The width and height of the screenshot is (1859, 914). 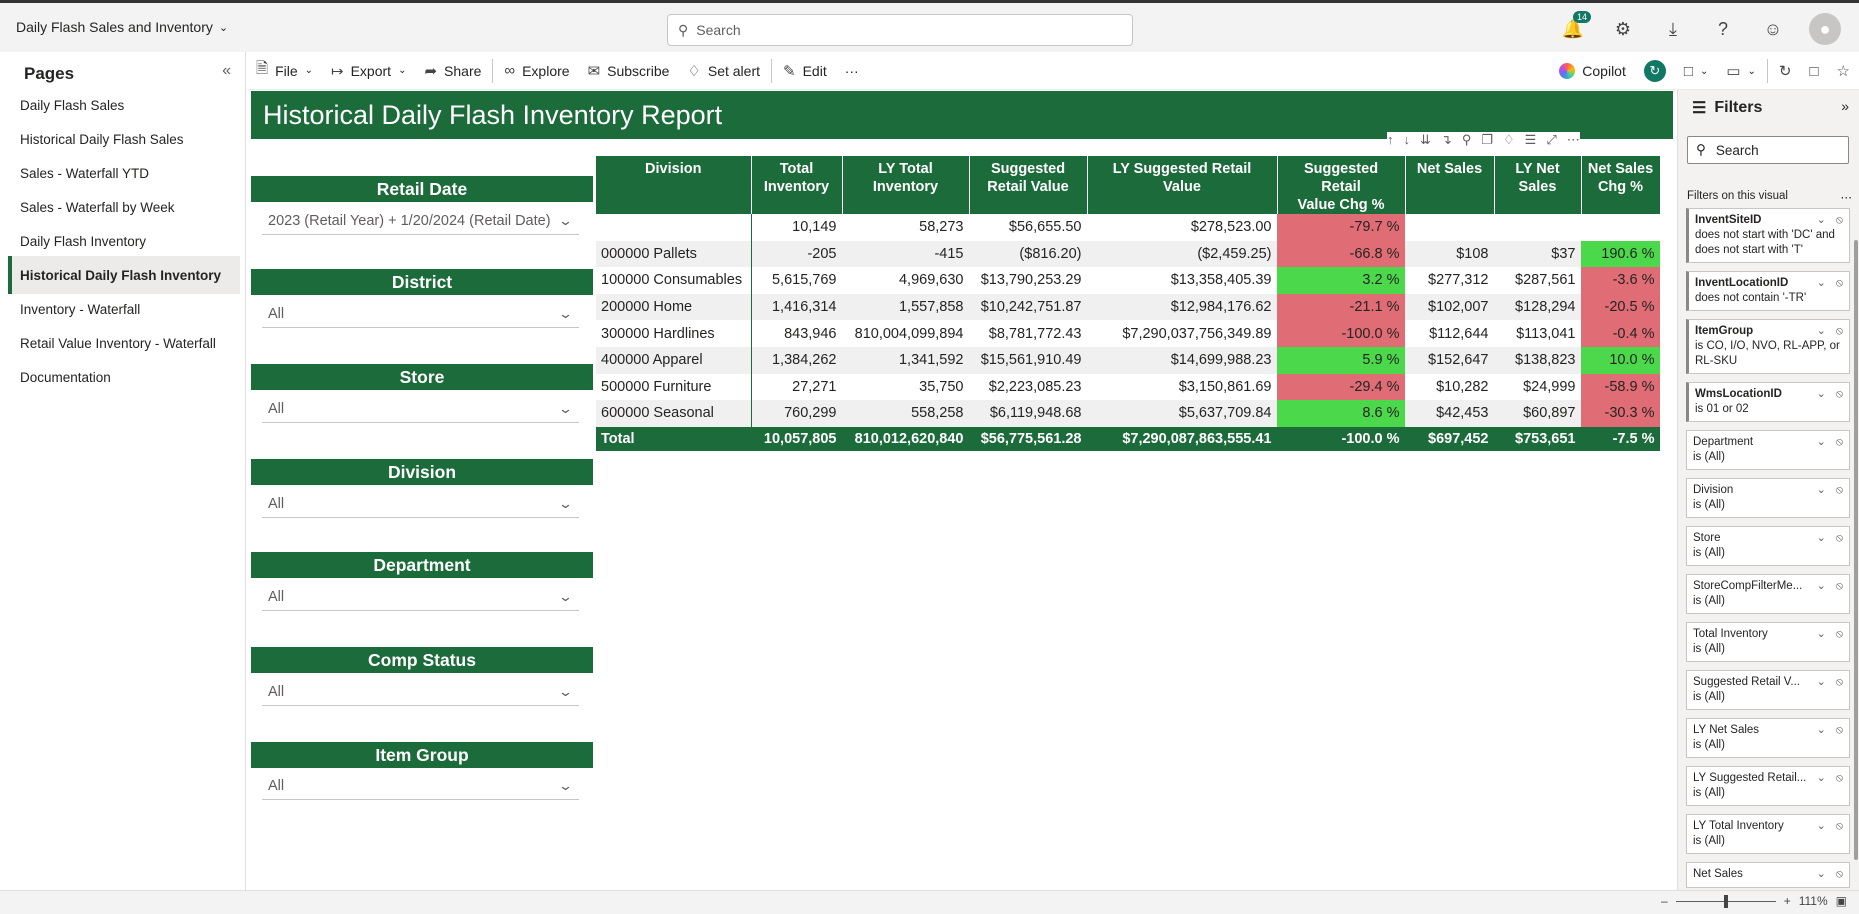 I want to click on page-item-historical-daily-flash-inventory: Historical Daily Flash Inventory, so click(x=124, y=275).